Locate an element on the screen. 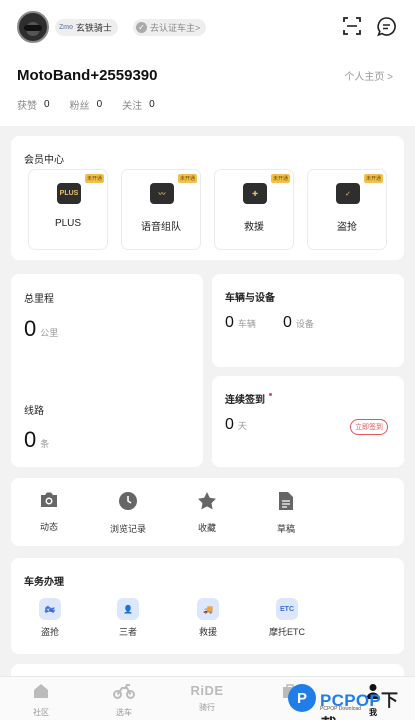 The width and height of the screenshot is (415, 720). followers-label: 粉丝 is located at coordinates (79, 106).